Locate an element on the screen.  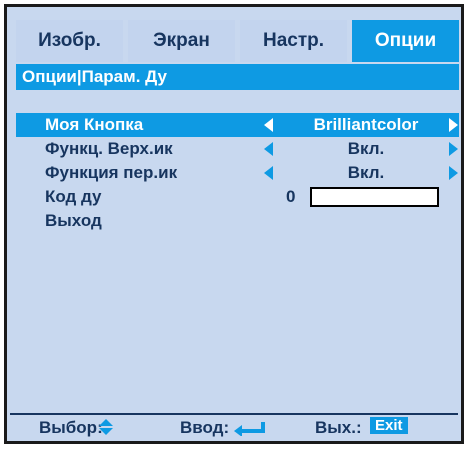
menu-item-label: Выход is located at coordinates (73, 220).